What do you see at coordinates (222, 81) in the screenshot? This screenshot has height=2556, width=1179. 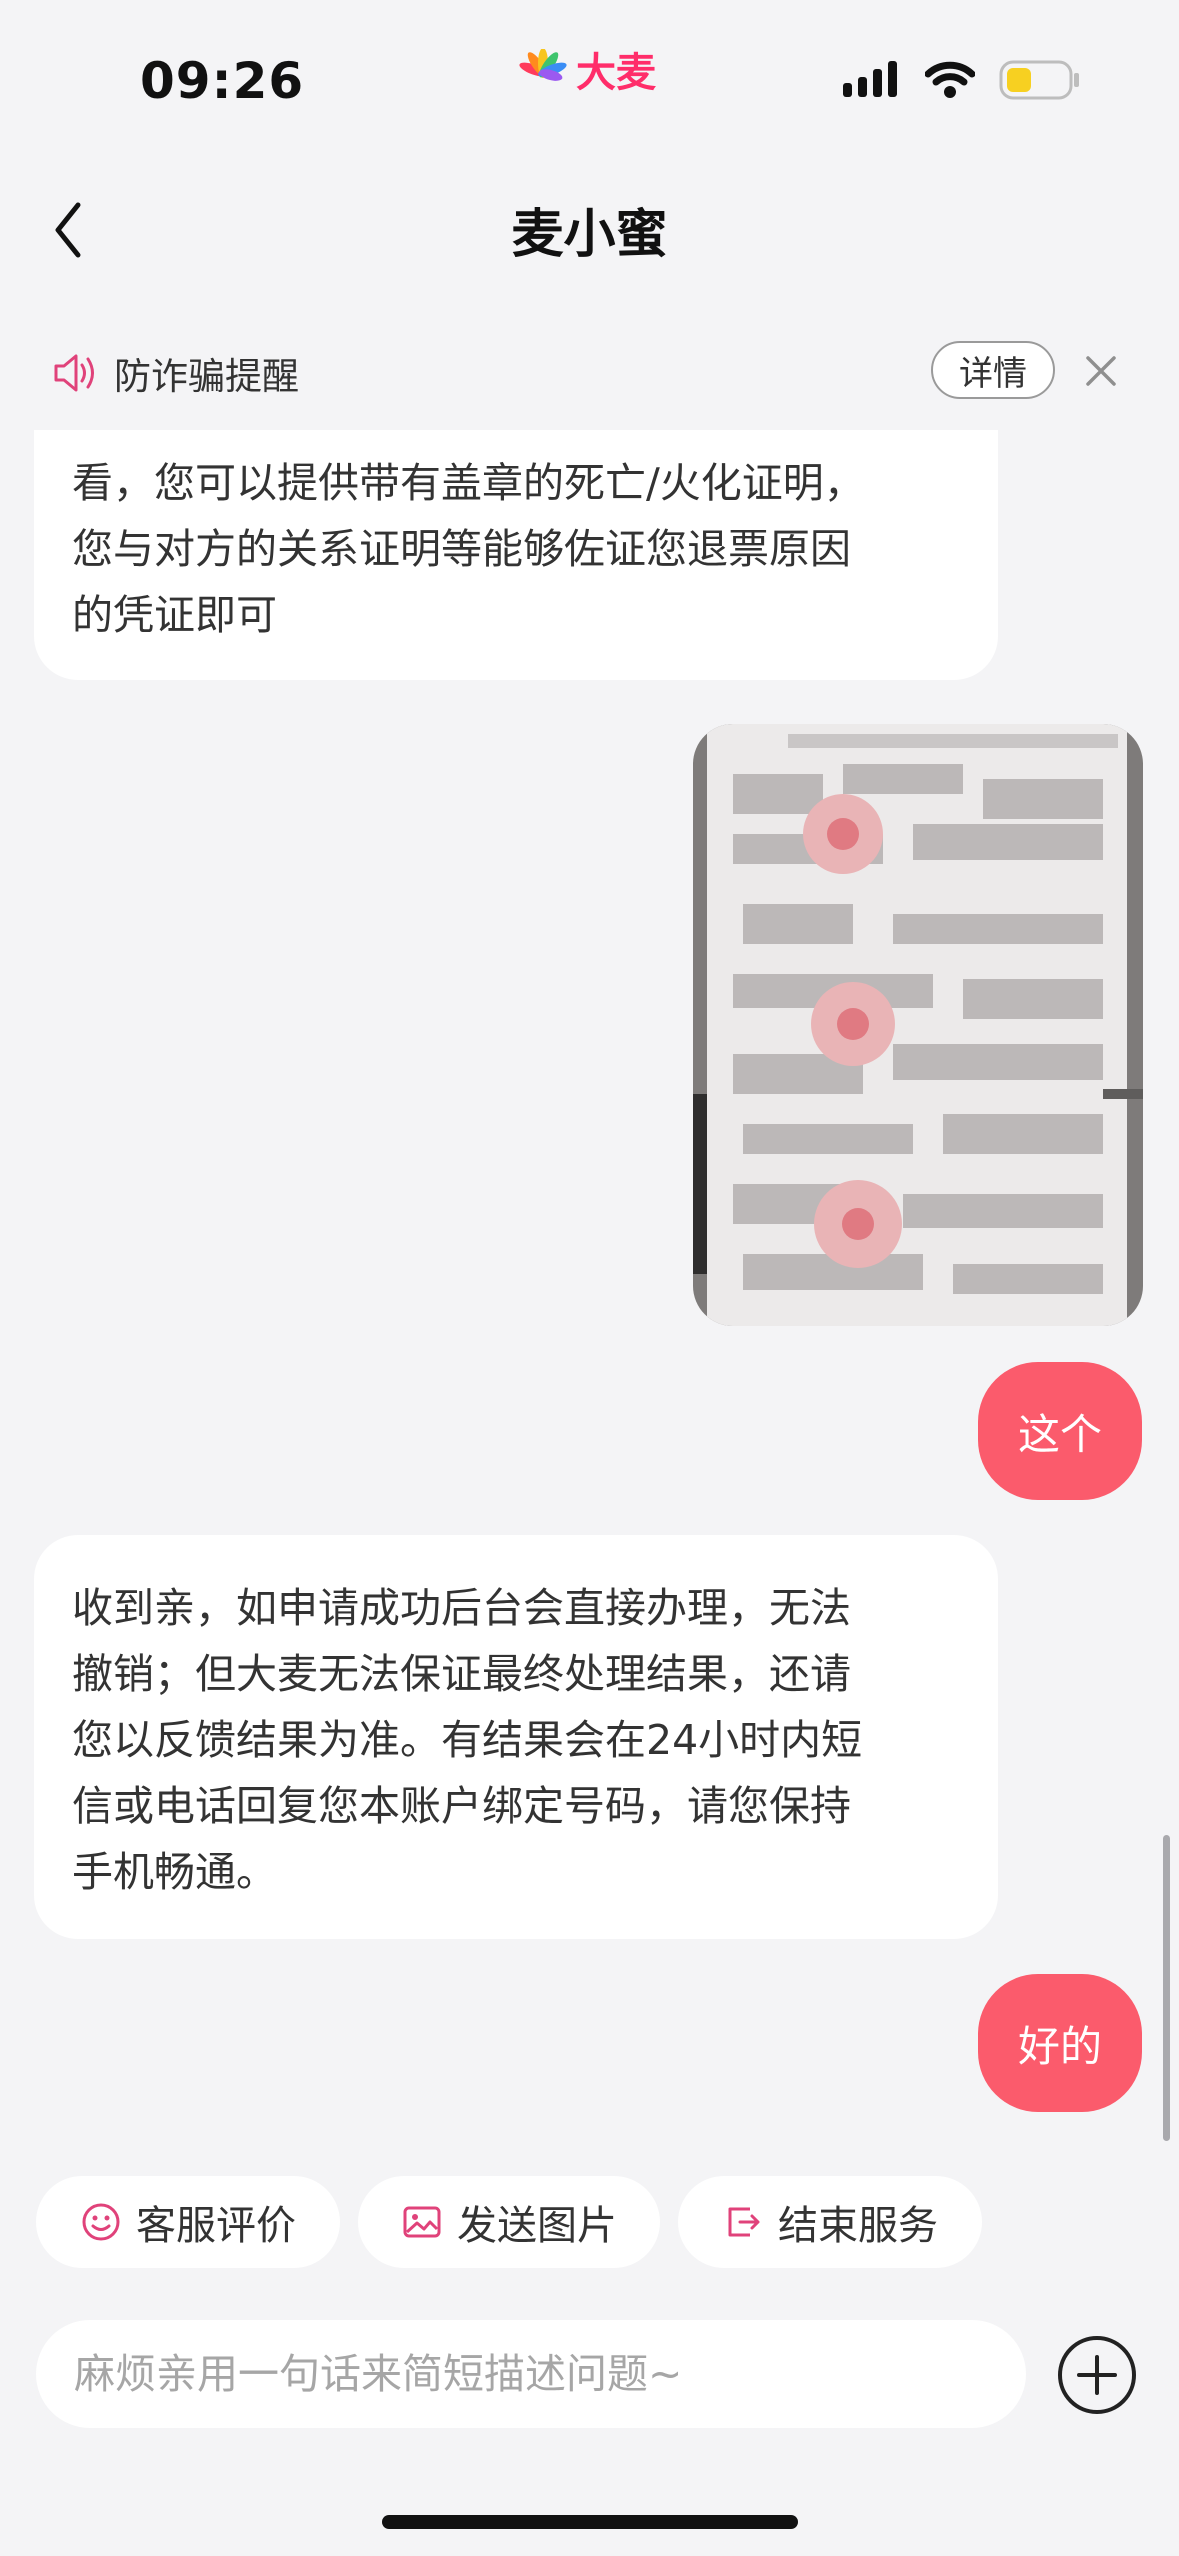 I see `status-time: 09:26` at bounding box center [222, 81].